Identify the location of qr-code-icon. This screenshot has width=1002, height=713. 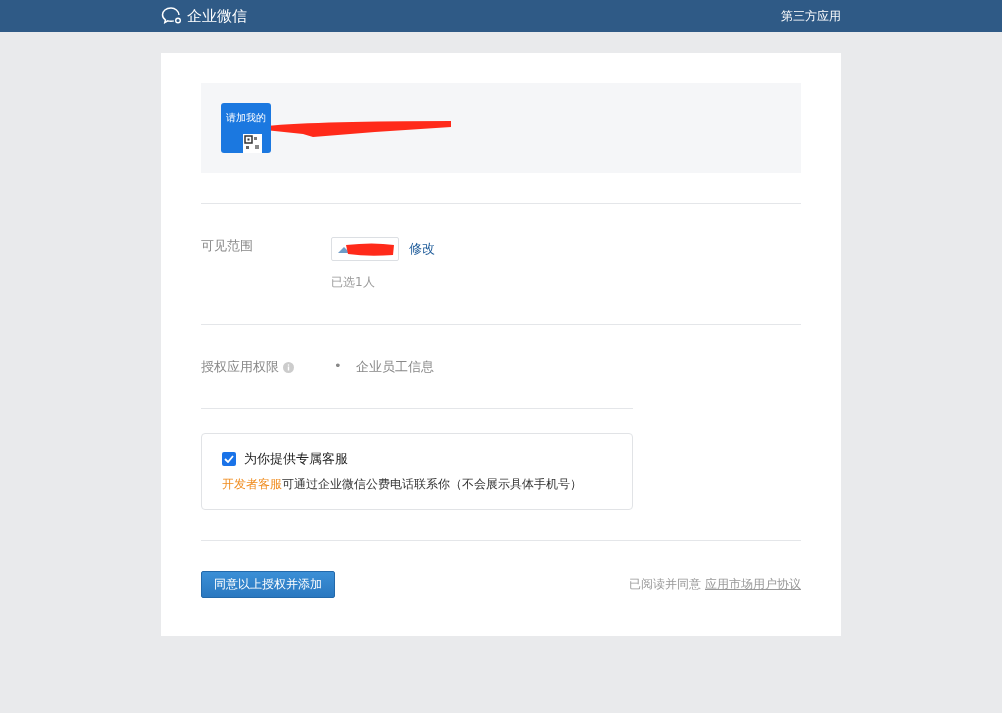
(252, 143).